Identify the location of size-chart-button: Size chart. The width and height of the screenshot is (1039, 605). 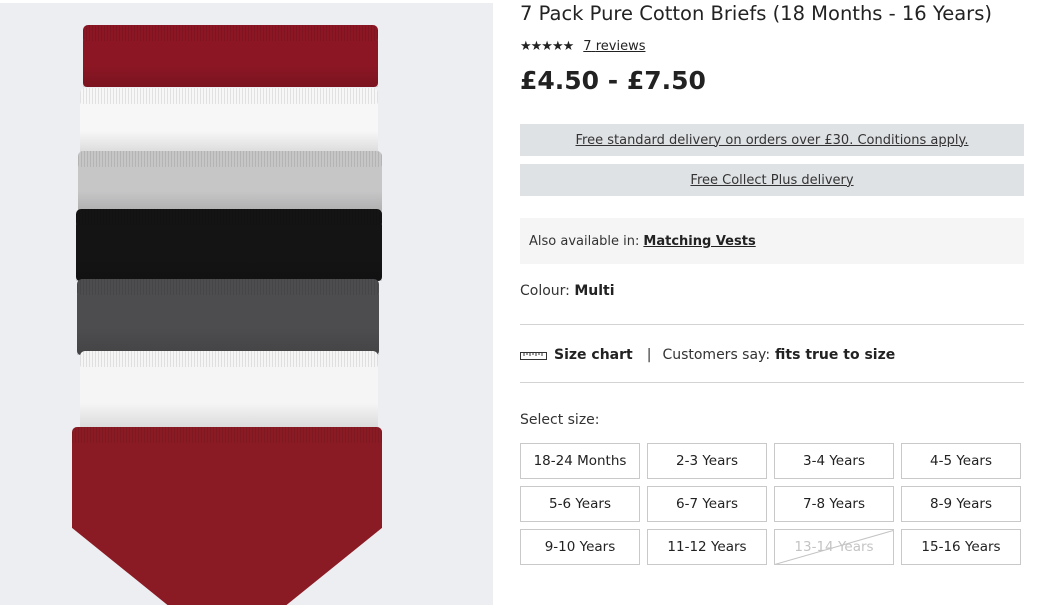
(576, 355).